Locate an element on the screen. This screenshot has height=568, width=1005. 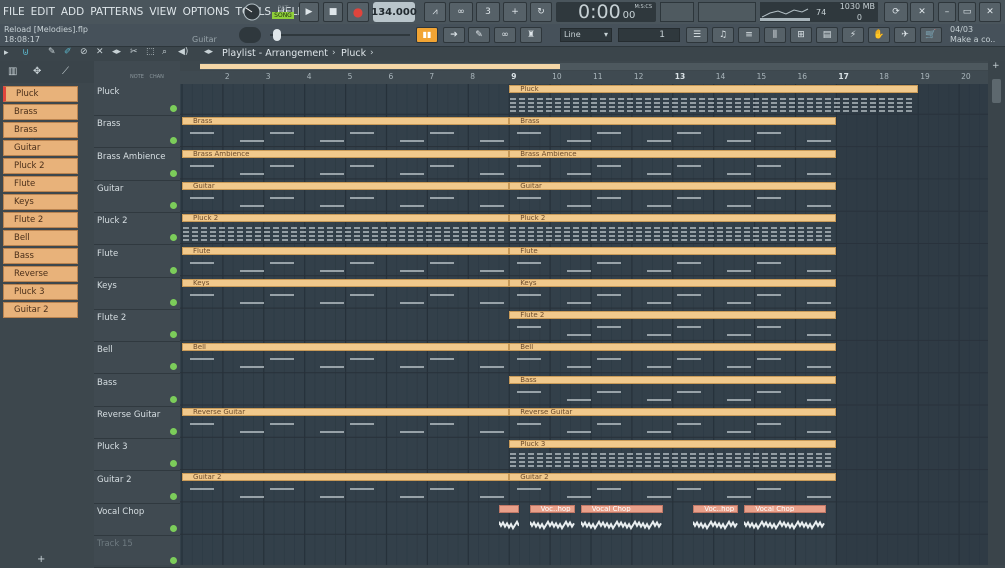
menu-file: FILE is located at coordinates (14, 12).